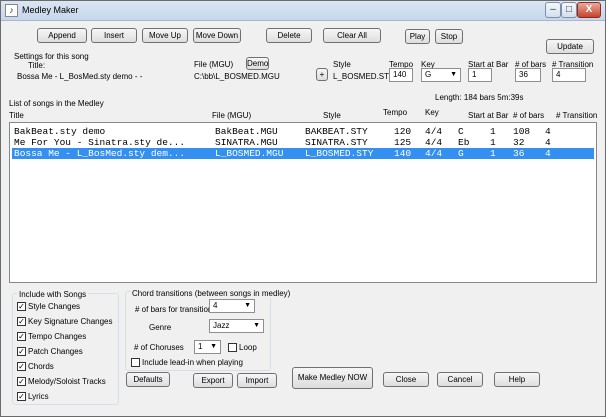 The height and width of the screenshot is (417, 606). I want to click on play-button: Play, so click(417, 36).